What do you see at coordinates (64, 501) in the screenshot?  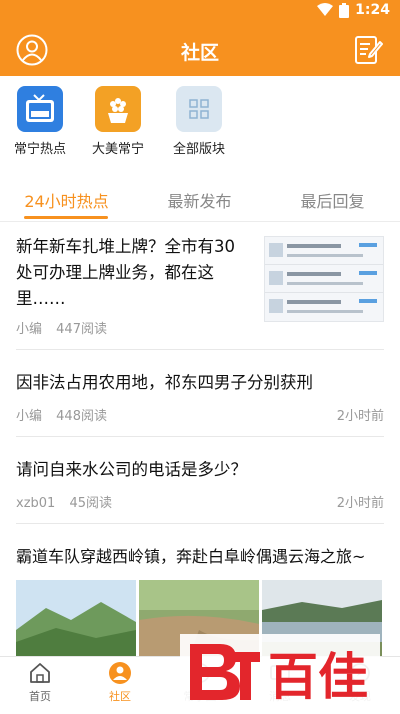 I see `post-meta: xzb01 45阅读` at bounding box center [64, 501].